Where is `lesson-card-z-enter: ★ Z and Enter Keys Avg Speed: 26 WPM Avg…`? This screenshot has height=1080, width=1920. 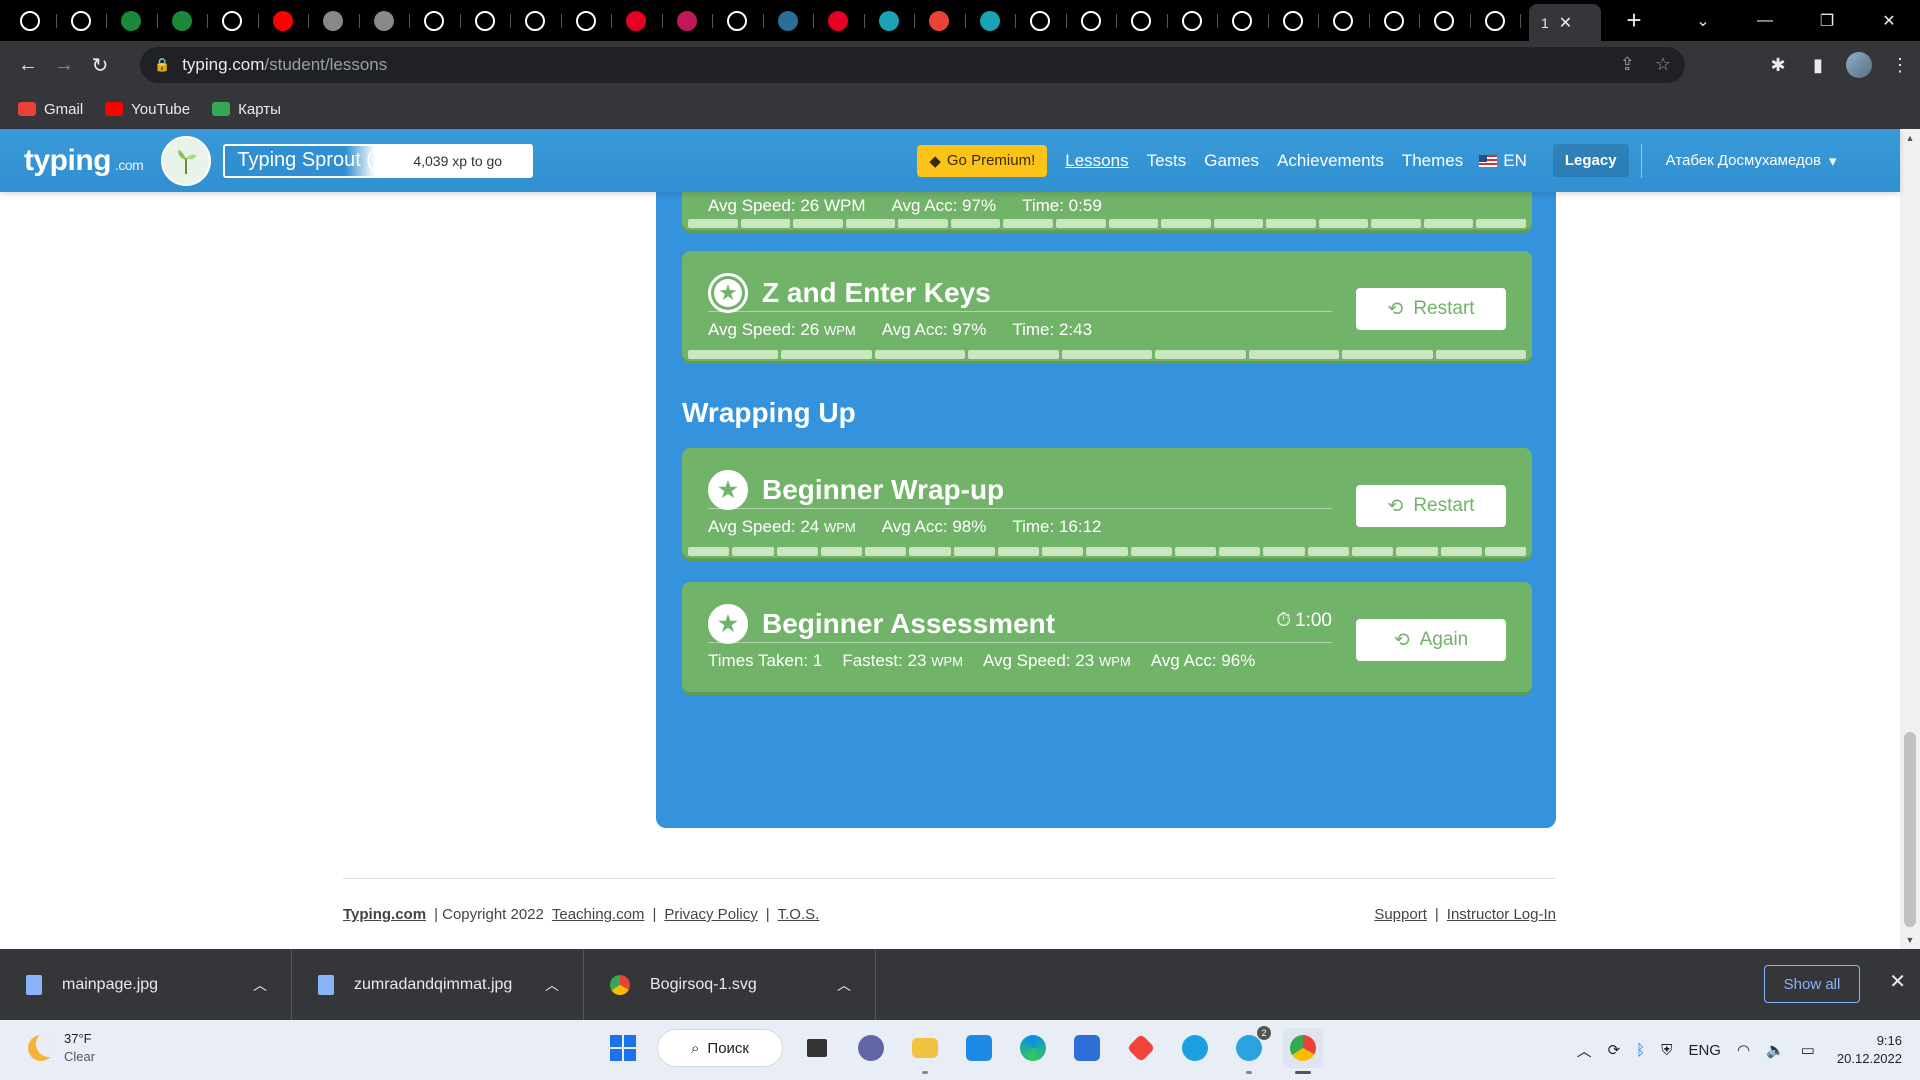
lesson-card-z-enter: ★ Z and Enter Keys Avg Speed: 26 WPM Avg… is located at coordinates (1107, 306).